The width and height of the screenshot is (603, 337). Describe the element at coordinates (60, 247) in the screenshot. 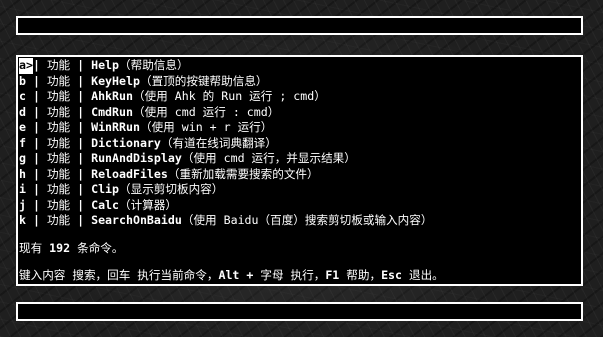

I see `command-count: 192` at that location.